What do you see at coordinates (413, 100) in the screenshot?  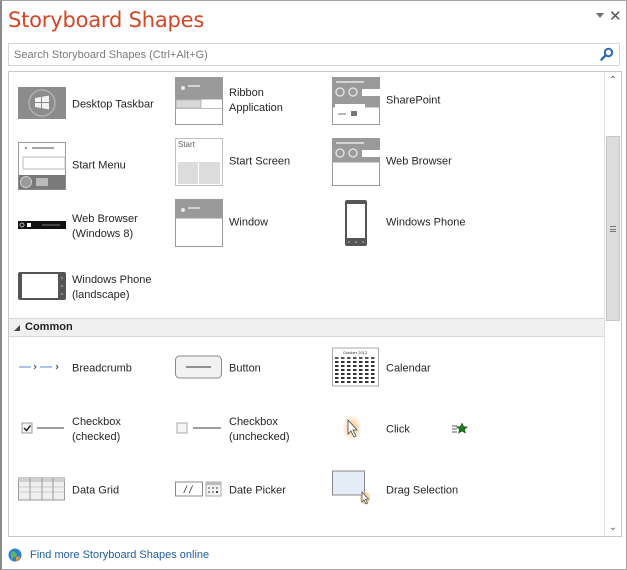 I see `shape-label: SharePoint` at bounding box center [413, 100].